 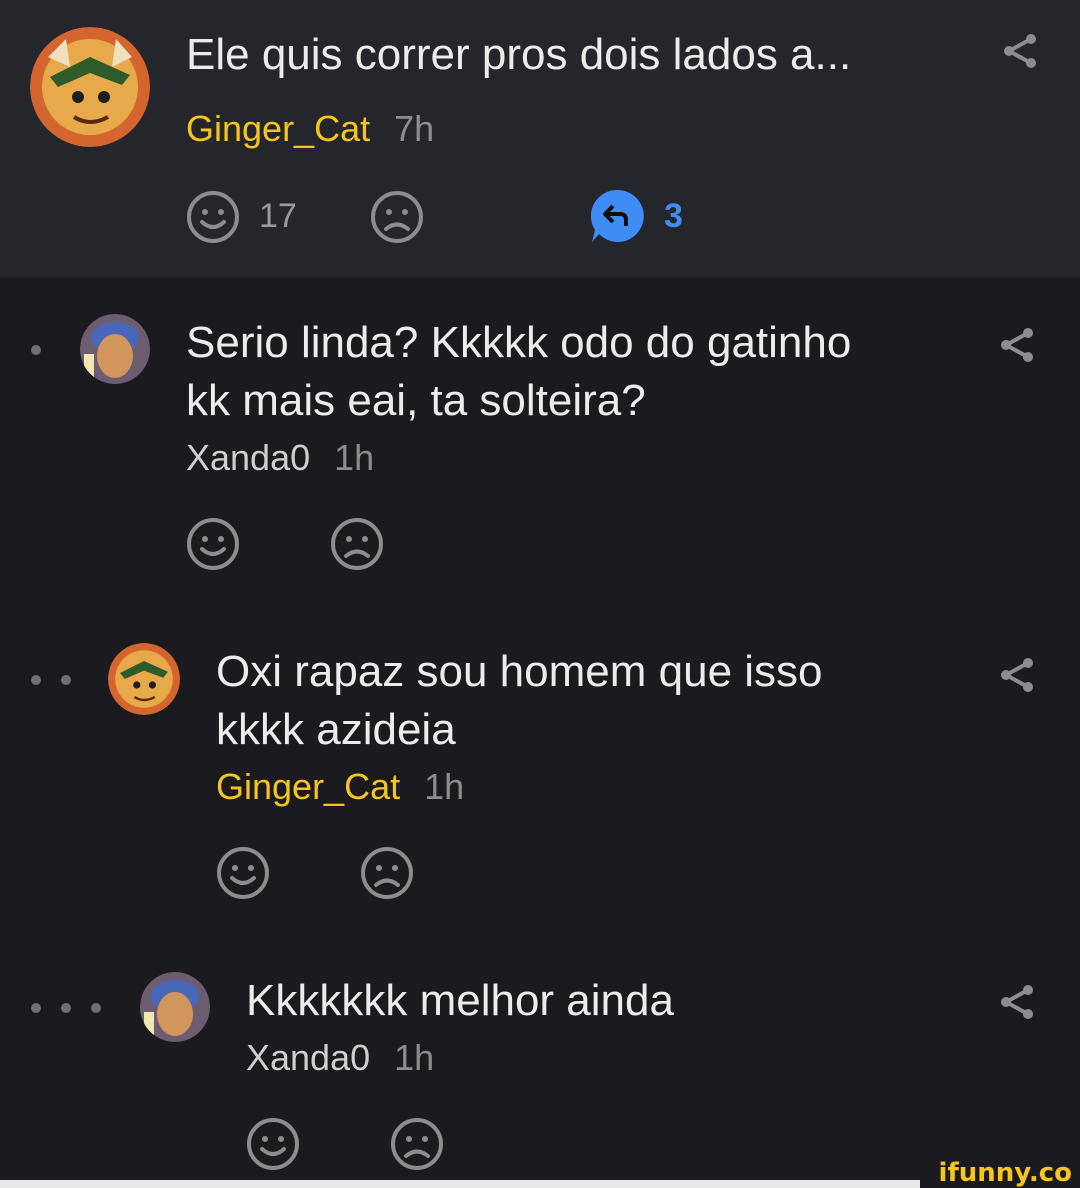 I want to click on smile-count: 17, so click(x=278, y=216).